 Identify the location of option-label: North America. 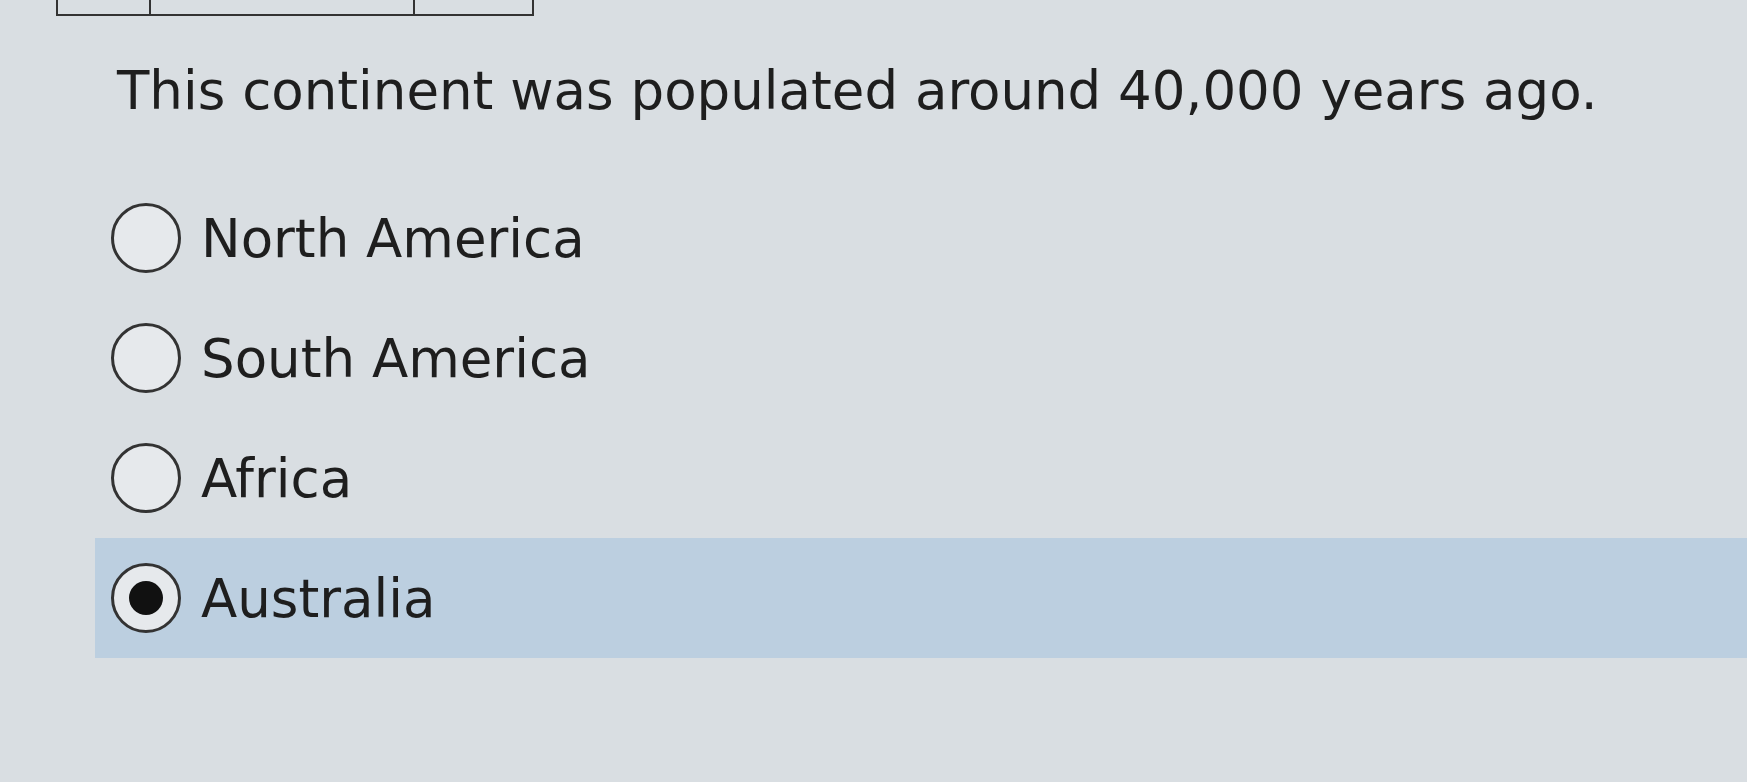
(393, 238).